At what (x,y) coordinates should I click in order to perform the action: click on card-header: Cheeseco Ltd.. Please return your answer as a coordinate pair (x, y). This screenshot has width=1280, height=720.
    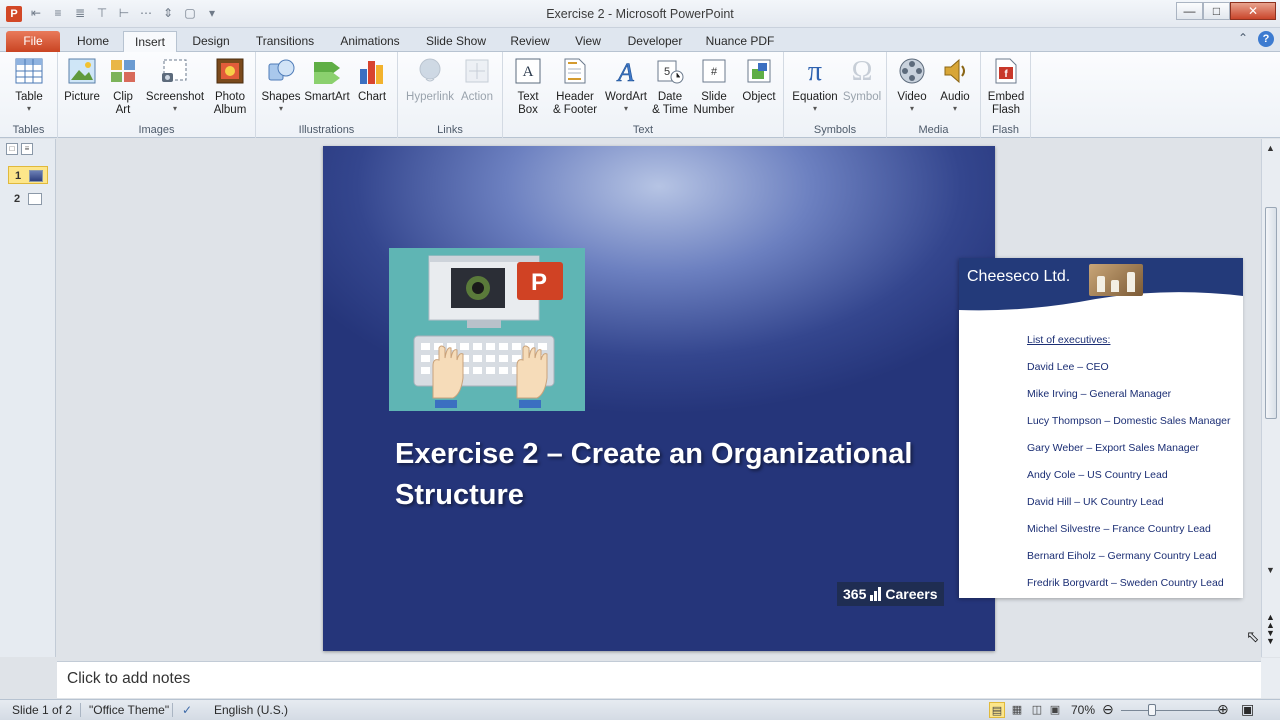
    Looking at the image, I should click on (1101, 285).